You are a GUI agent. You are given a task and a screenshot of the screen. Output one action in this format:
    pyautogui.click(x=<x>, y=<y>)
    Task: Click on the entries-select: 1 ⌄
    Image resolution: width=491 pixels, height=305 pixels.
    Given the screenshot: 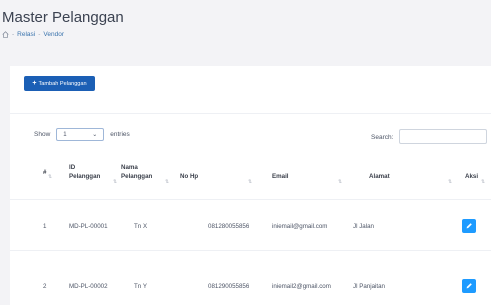 What is the action you would take?
    pyautogui.click(x=80, y=134)
    